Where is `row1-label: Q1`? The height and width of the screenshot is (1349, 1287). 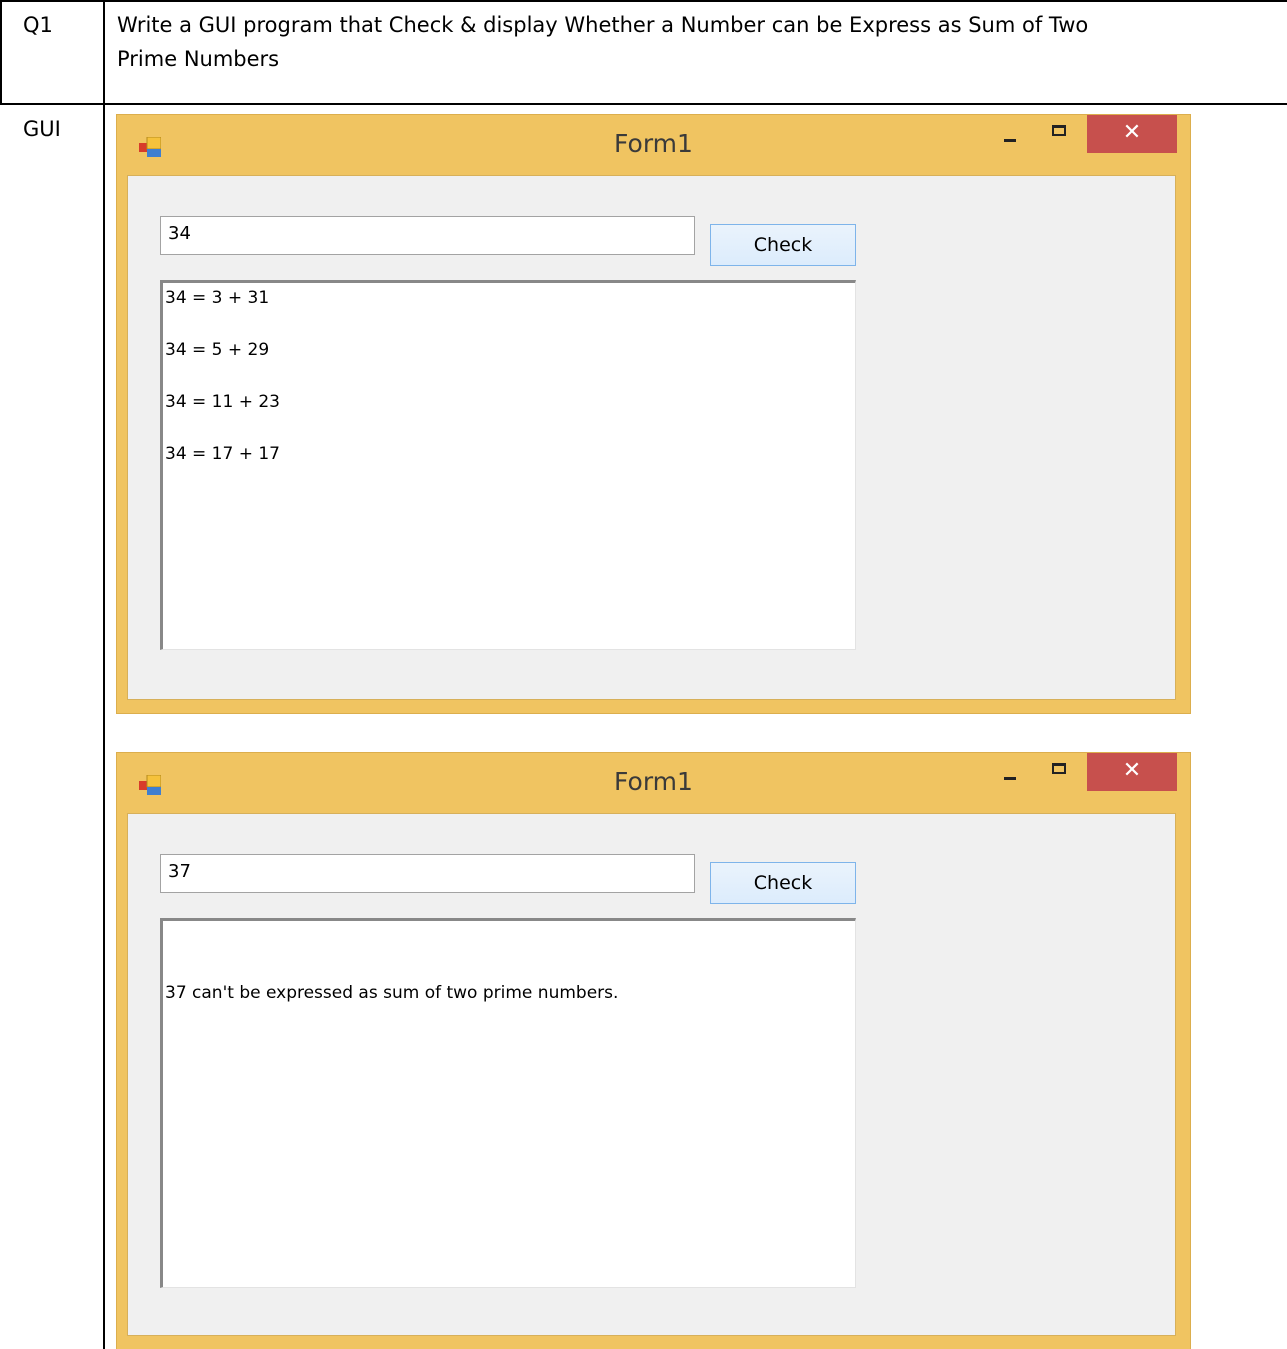 row1-label: Q1 is located at coordinates (38, 25).